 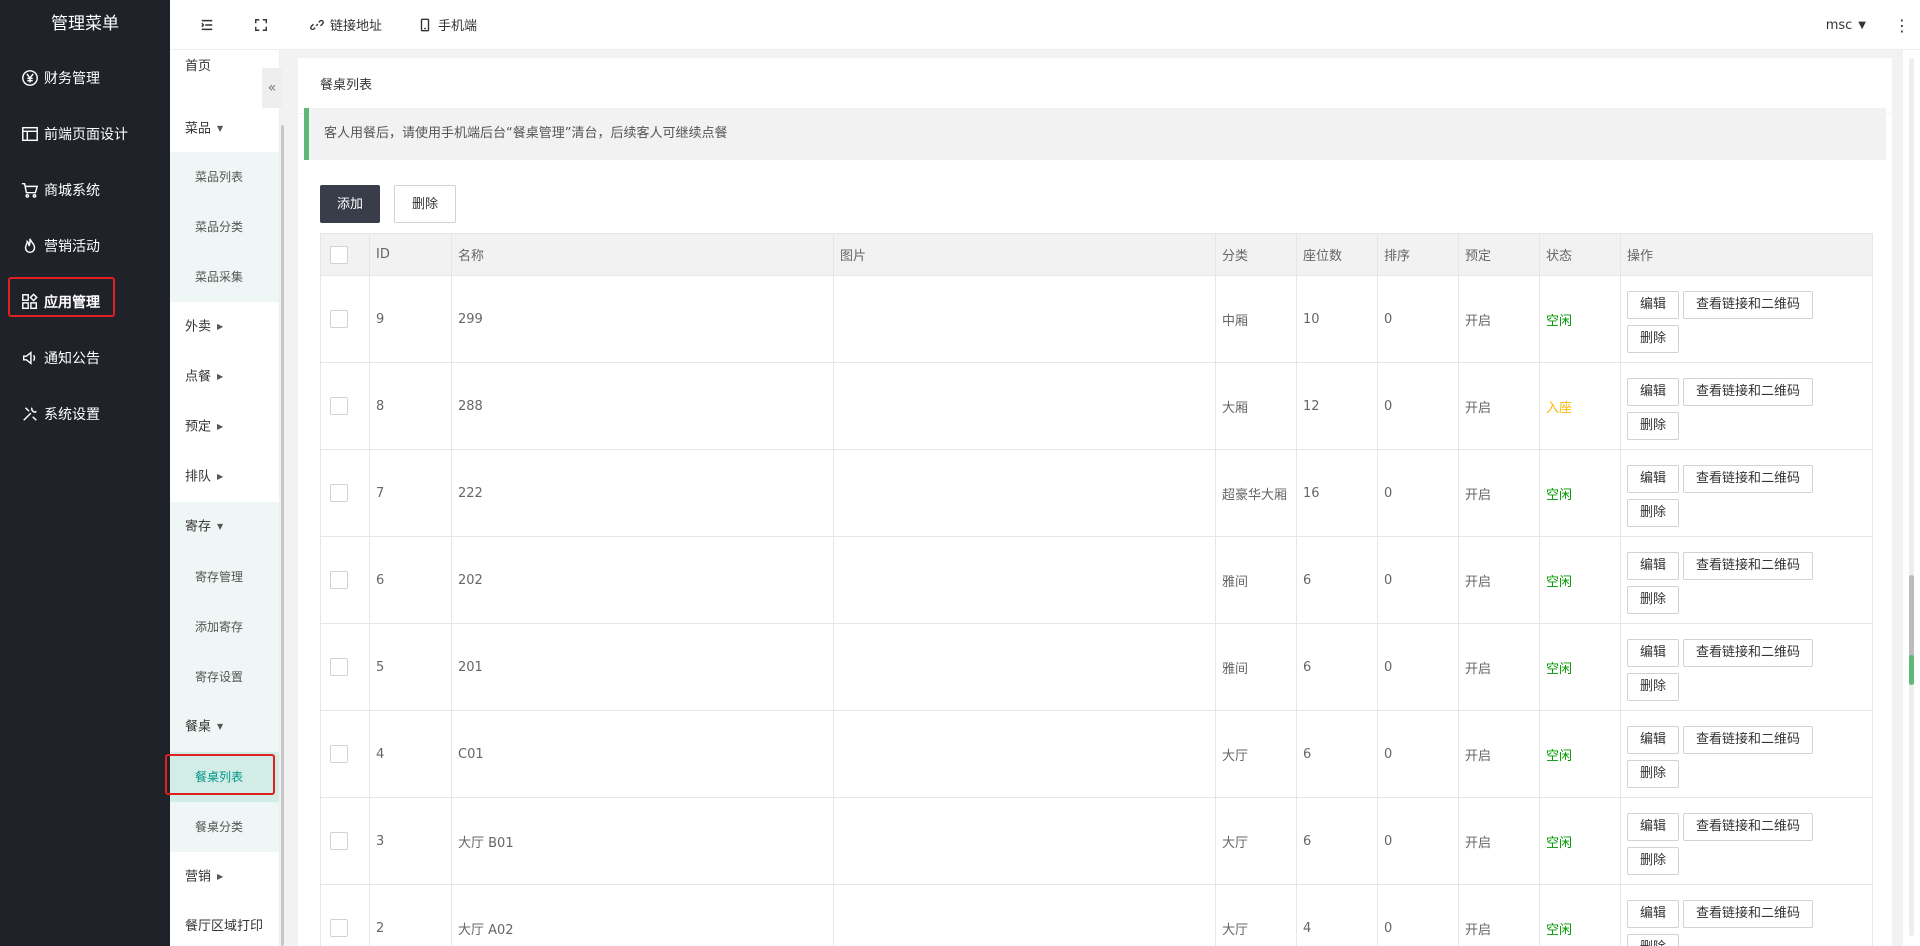 What do you see at coordinates (425, 204) in the screenshot?
I see `delete-button: 删除` at bounding box center [425, 204].